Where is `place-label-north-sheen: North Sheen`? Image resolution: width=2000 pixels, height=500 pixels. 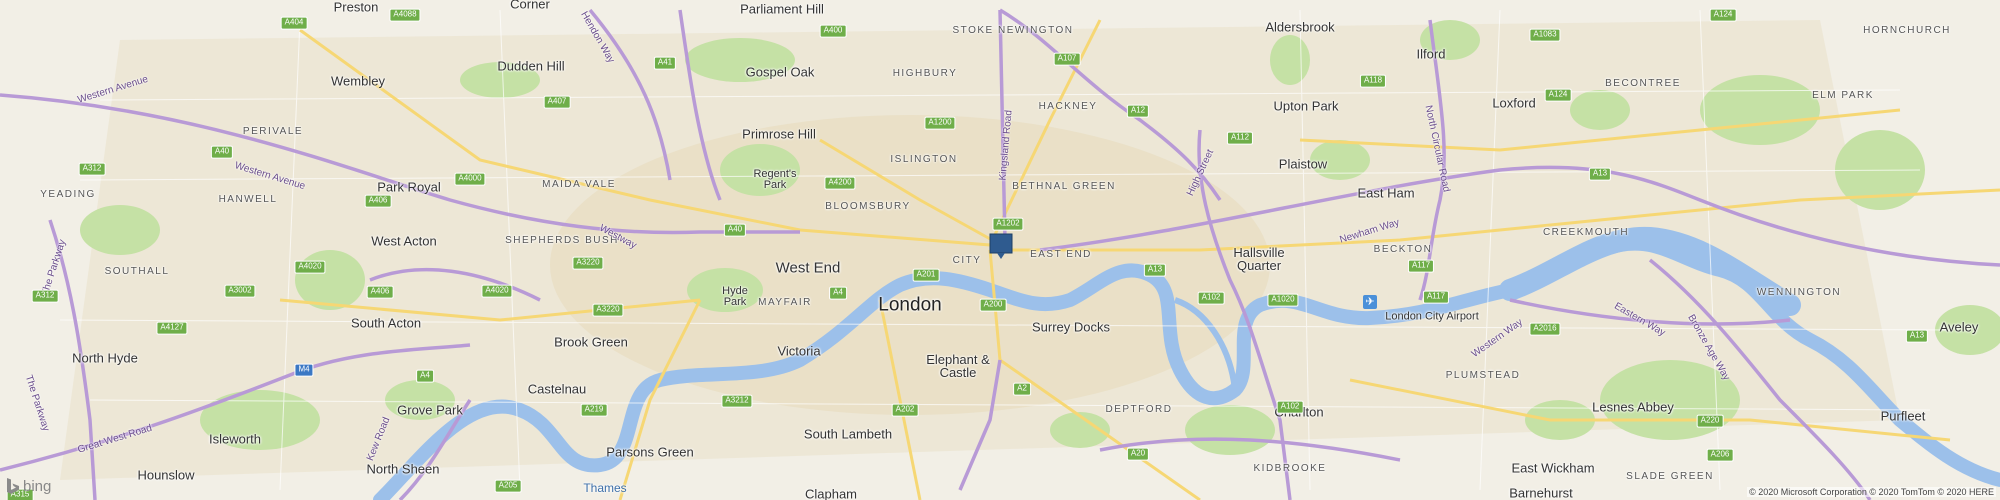
place-label-north-sheen: North Sheen is located at coordinates (403, 469).